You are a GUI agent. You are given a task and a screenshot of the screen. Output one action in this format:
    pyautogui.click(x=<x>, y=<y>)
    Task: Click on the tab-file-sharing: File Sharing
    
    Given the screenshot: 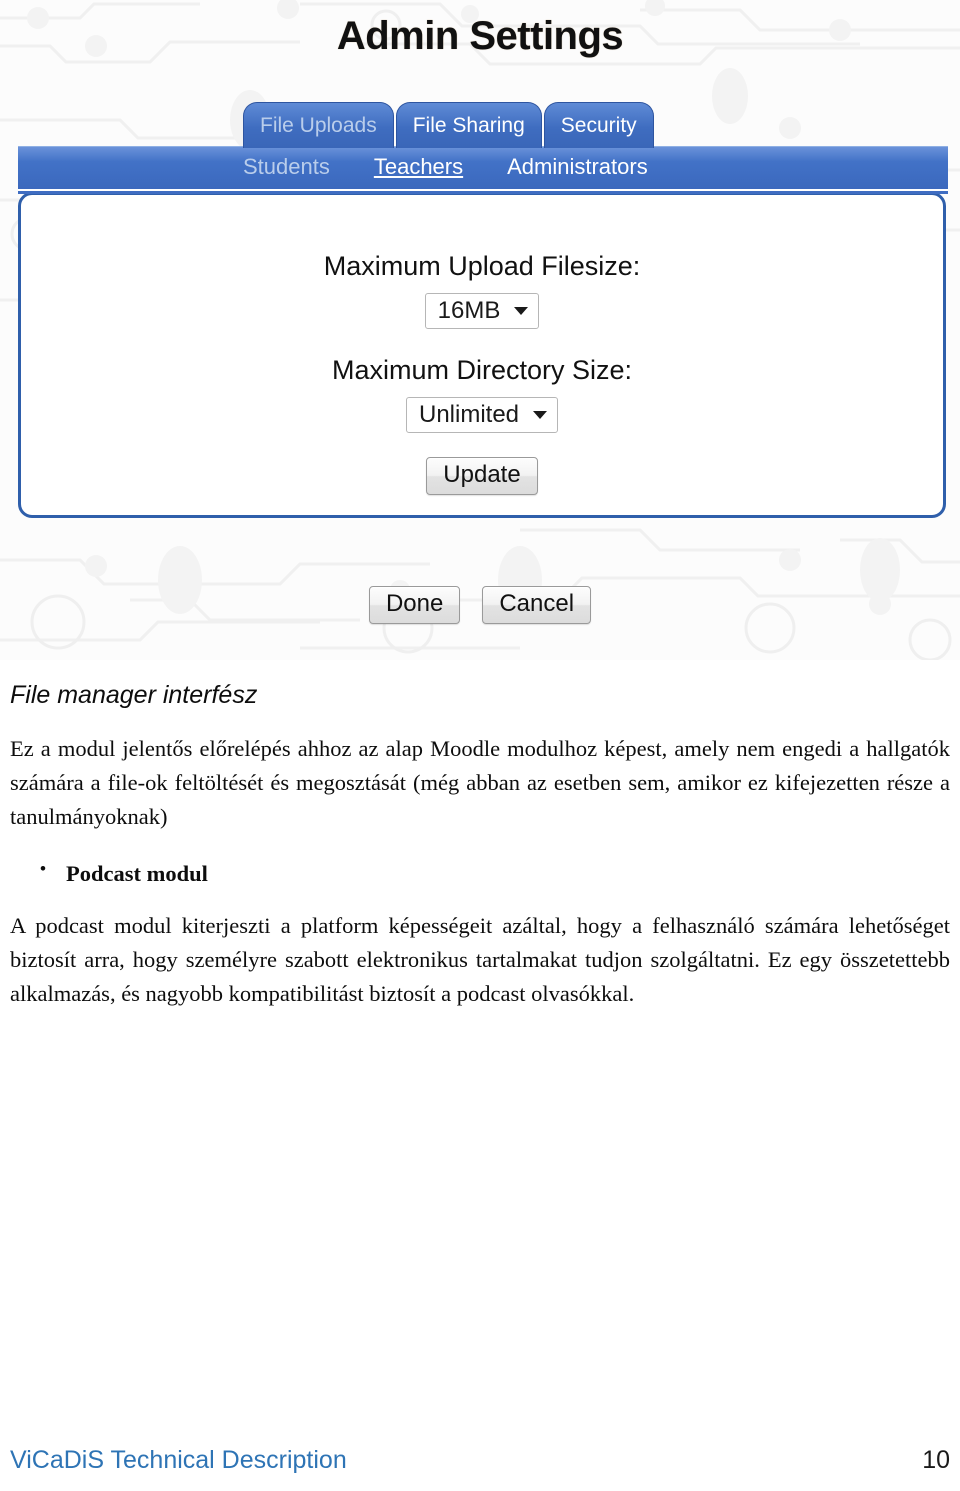 What is the action you would take?
    pyautogui.click(x=468, y=125)
    